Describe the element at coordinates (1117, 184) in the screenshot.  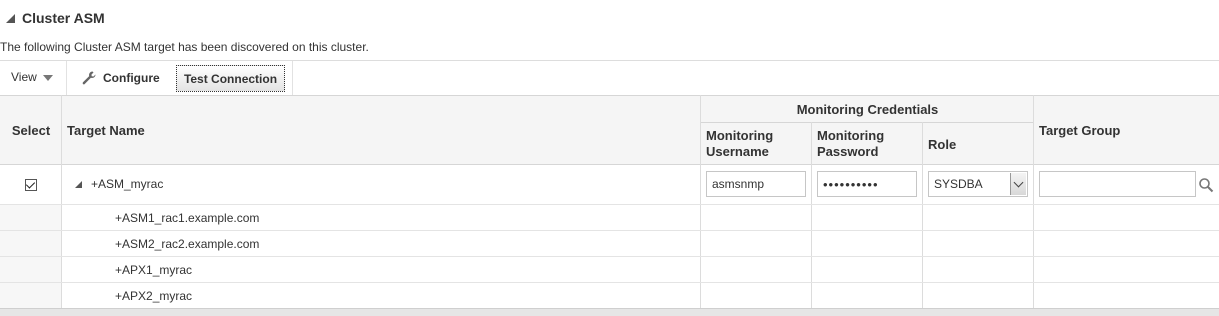
I see `target-group-input` at that location.